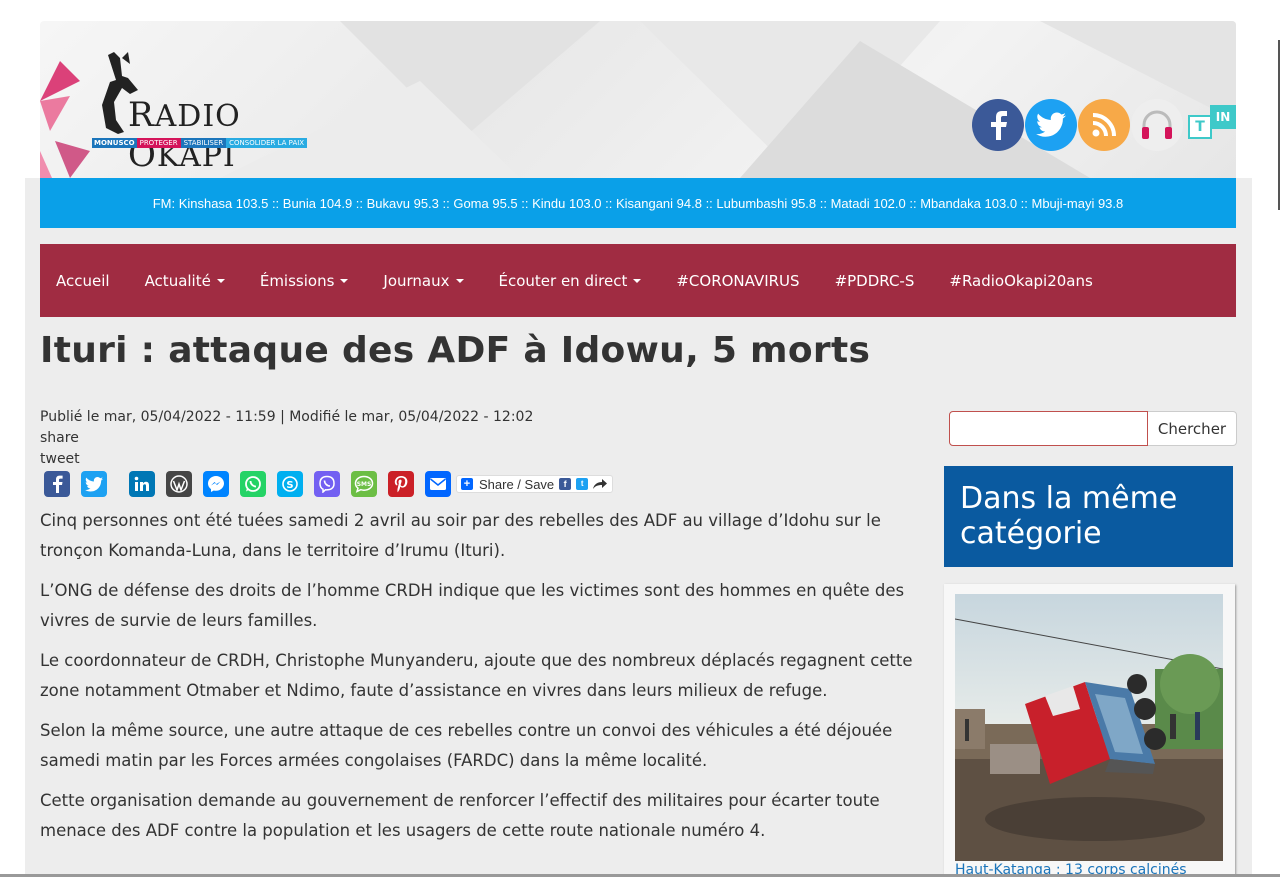 The width and height of the screenshot is (1280, 877). I want to click on share-messenger-icon, so click(216, 484).